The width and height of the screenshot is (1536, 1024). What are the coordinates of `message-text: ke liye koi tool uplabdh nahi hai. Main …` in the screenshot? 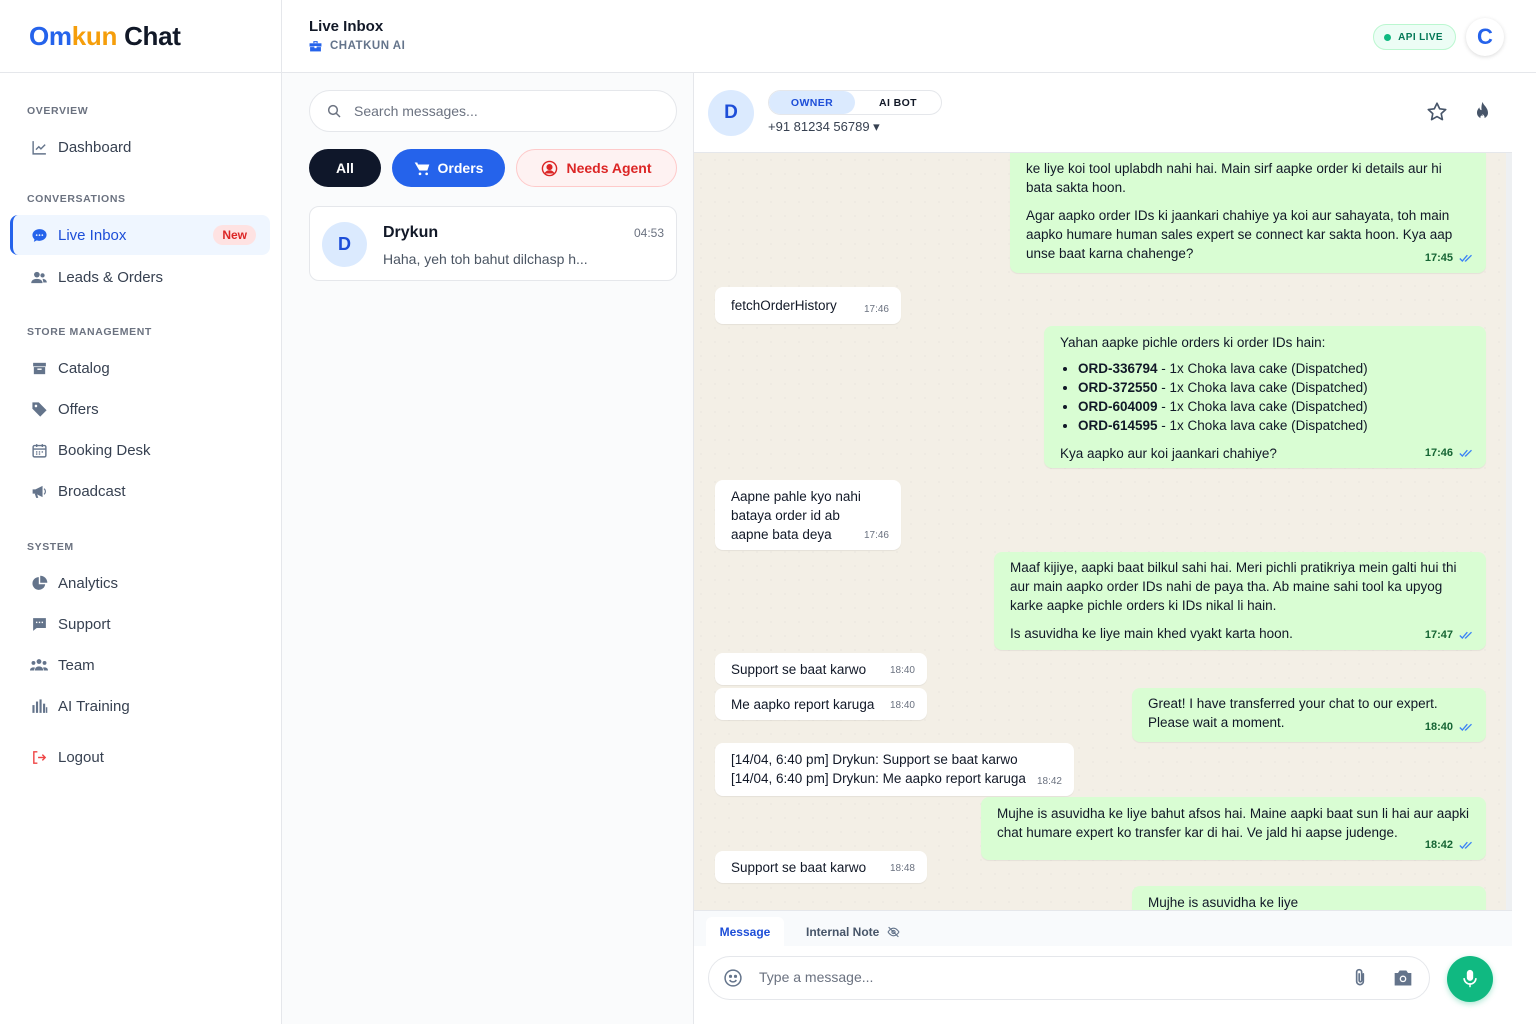 It's located at (1234, 178).